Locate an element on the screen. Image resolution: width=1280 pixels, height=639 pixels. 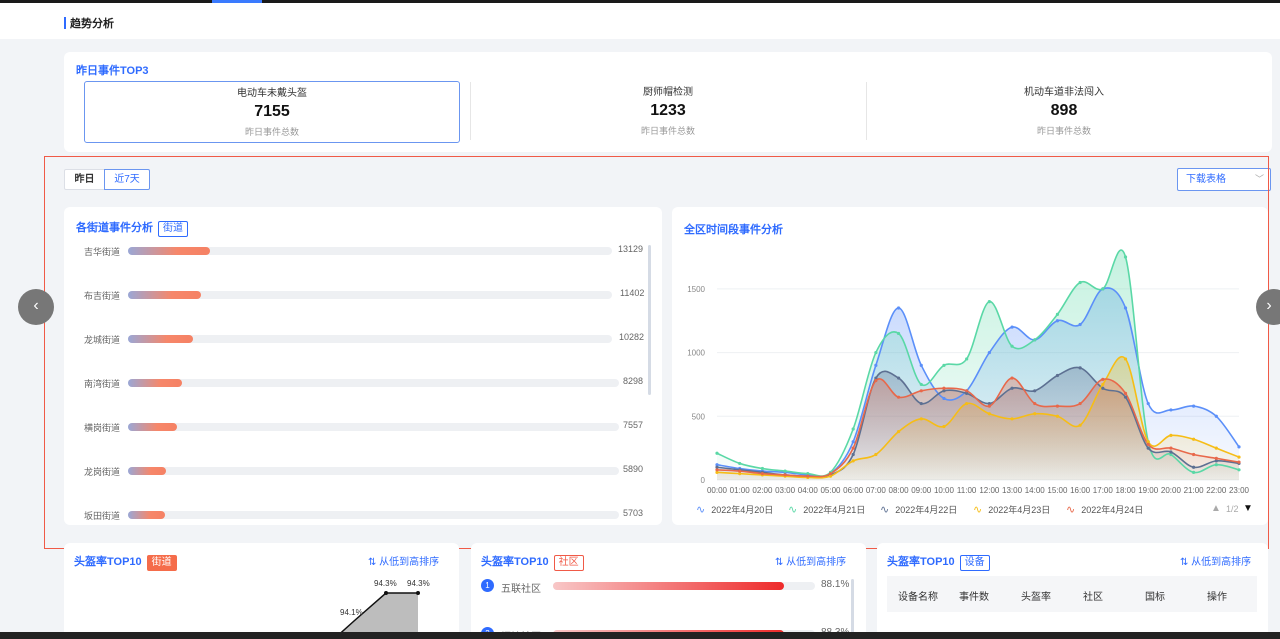
column-header: 社区 is located at coordinates (1093, 597).